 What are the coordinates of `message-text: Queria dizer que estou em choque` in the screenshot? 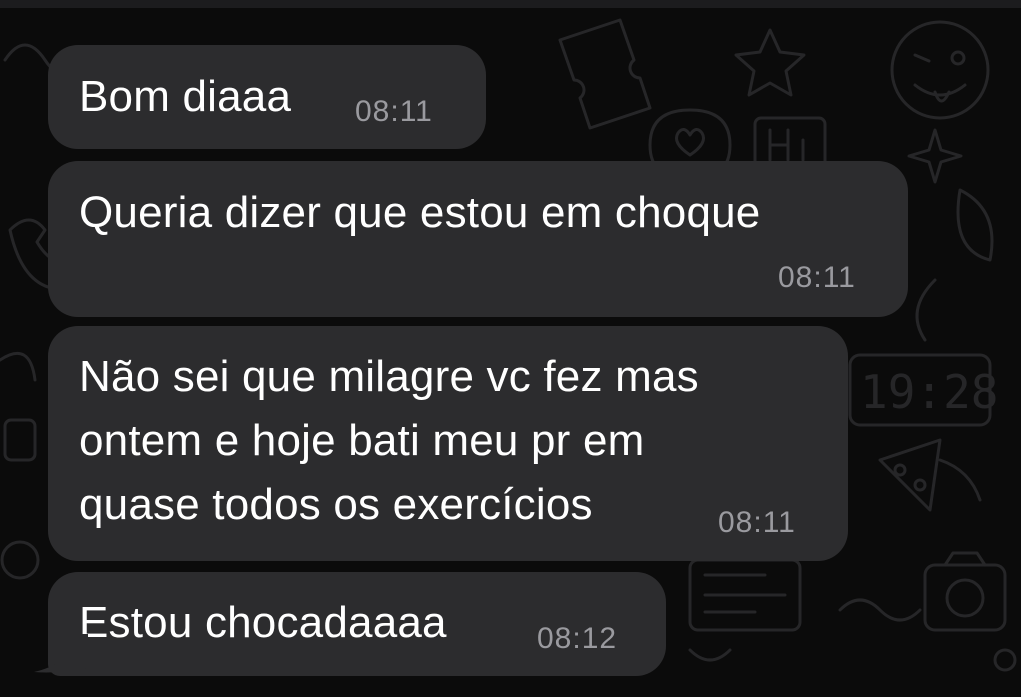 It's located at (420, 212).